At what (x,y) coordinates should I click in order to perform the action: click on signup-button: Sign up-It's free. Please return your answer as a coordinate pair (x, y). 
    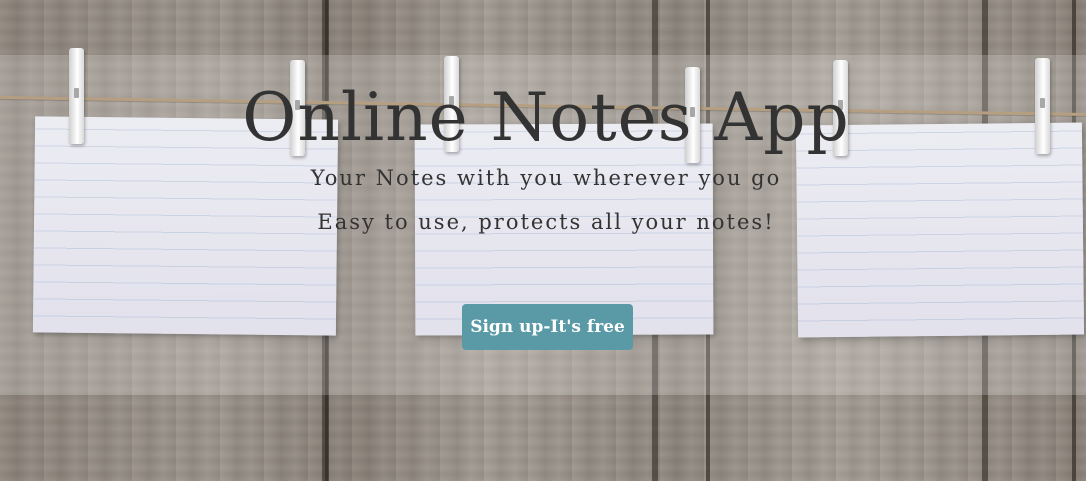
    Looking at the image, I should click on (547, 327).